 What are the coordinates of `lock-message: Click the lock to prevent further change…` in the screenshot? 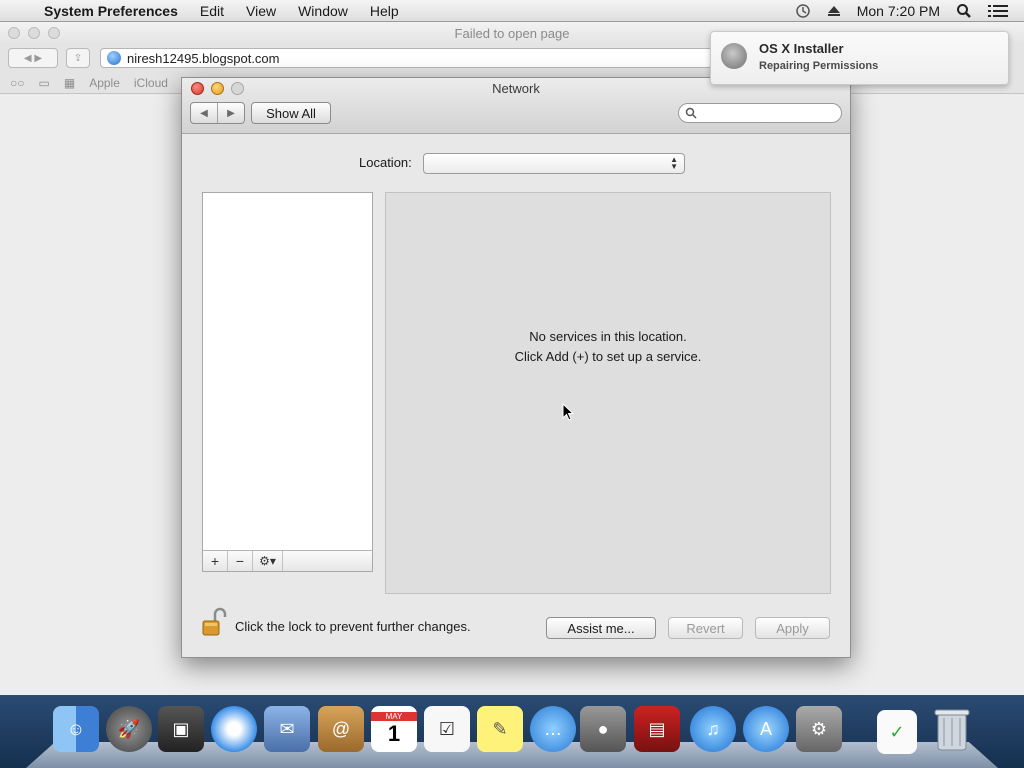 It's located at (353, 626).